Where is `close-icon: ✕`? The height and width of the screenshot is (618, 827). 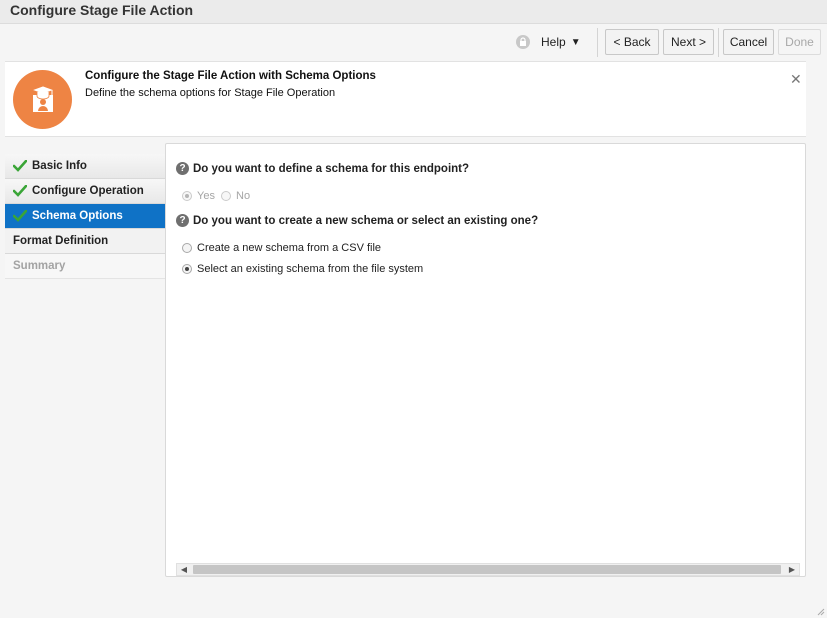
close-icon: ✕ is located at coordinates (796, 79).